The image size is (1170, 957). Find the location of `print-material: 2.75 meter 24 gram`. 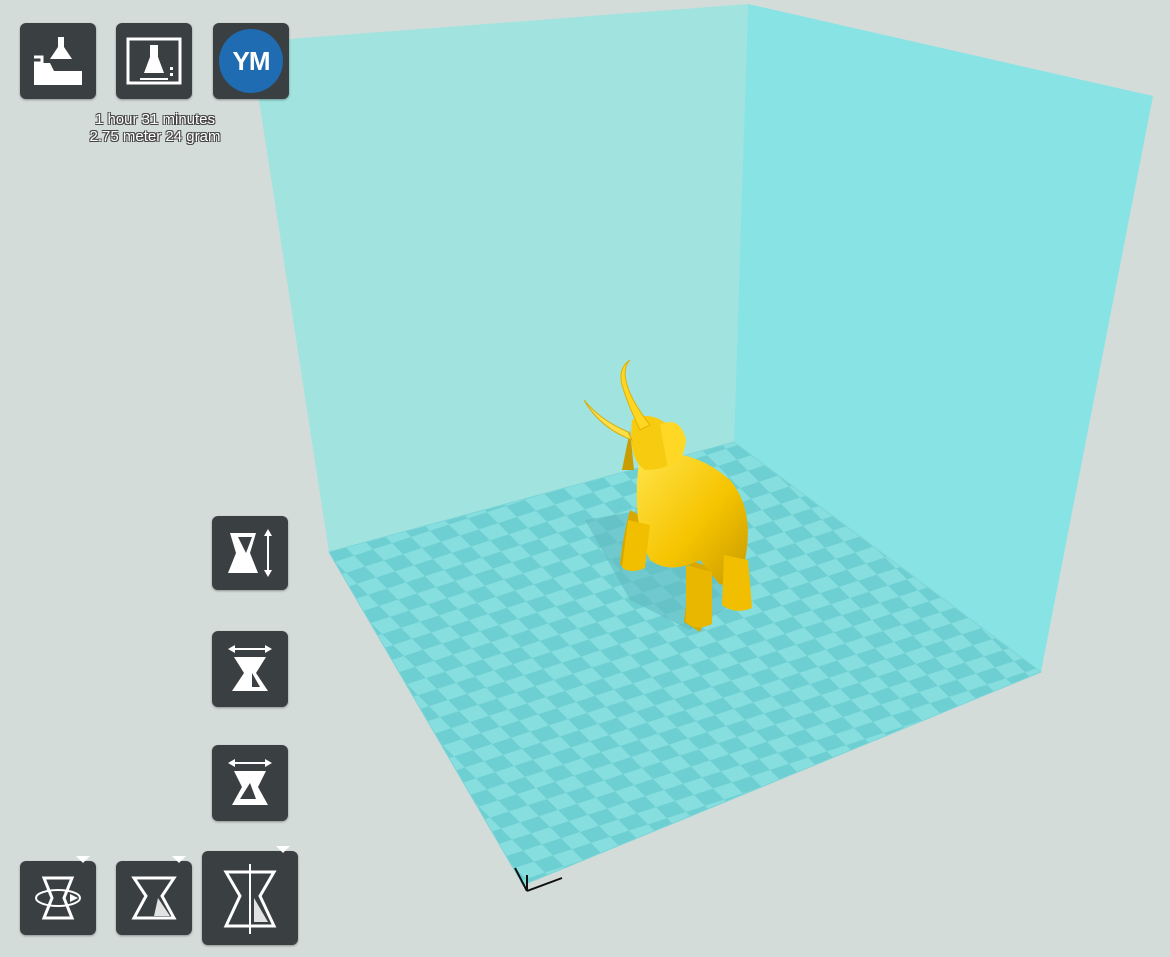

print-material: 2.75 meter 24 gram is located at coordinates (155, 136).